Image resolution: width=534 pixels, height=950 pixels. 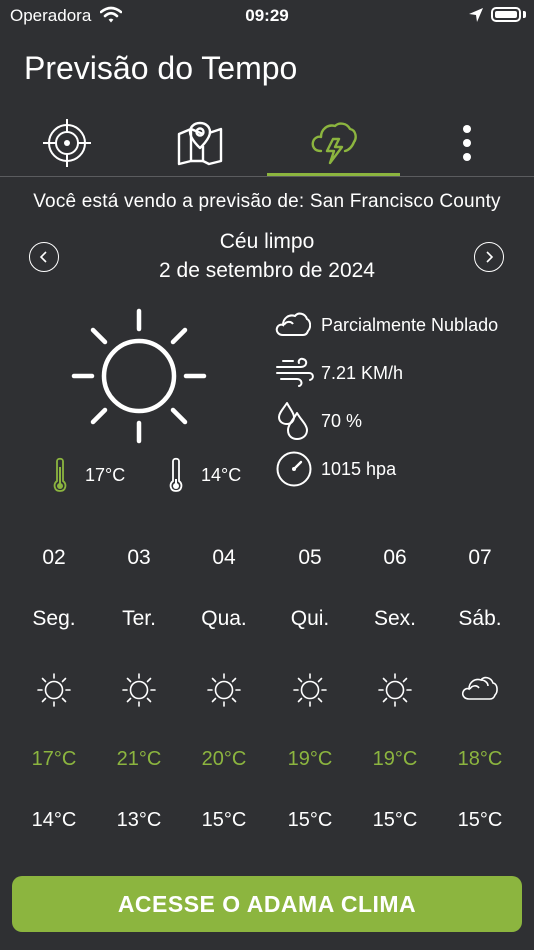 I want to click on current-date: 2 de setembro de 2024, so click(x=267, y=270).